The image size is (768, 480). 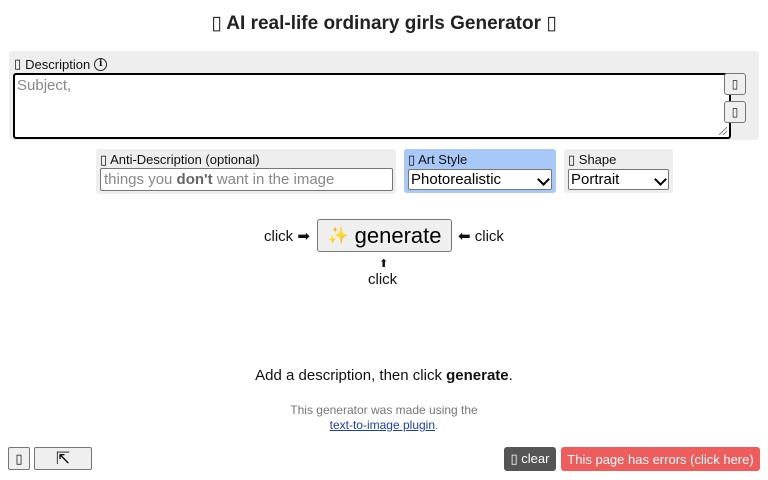 What do you see at coordinates (104, 159) in the screenshot?
I see `anti-description-icon: ▯` at bounding box center [104, 159].